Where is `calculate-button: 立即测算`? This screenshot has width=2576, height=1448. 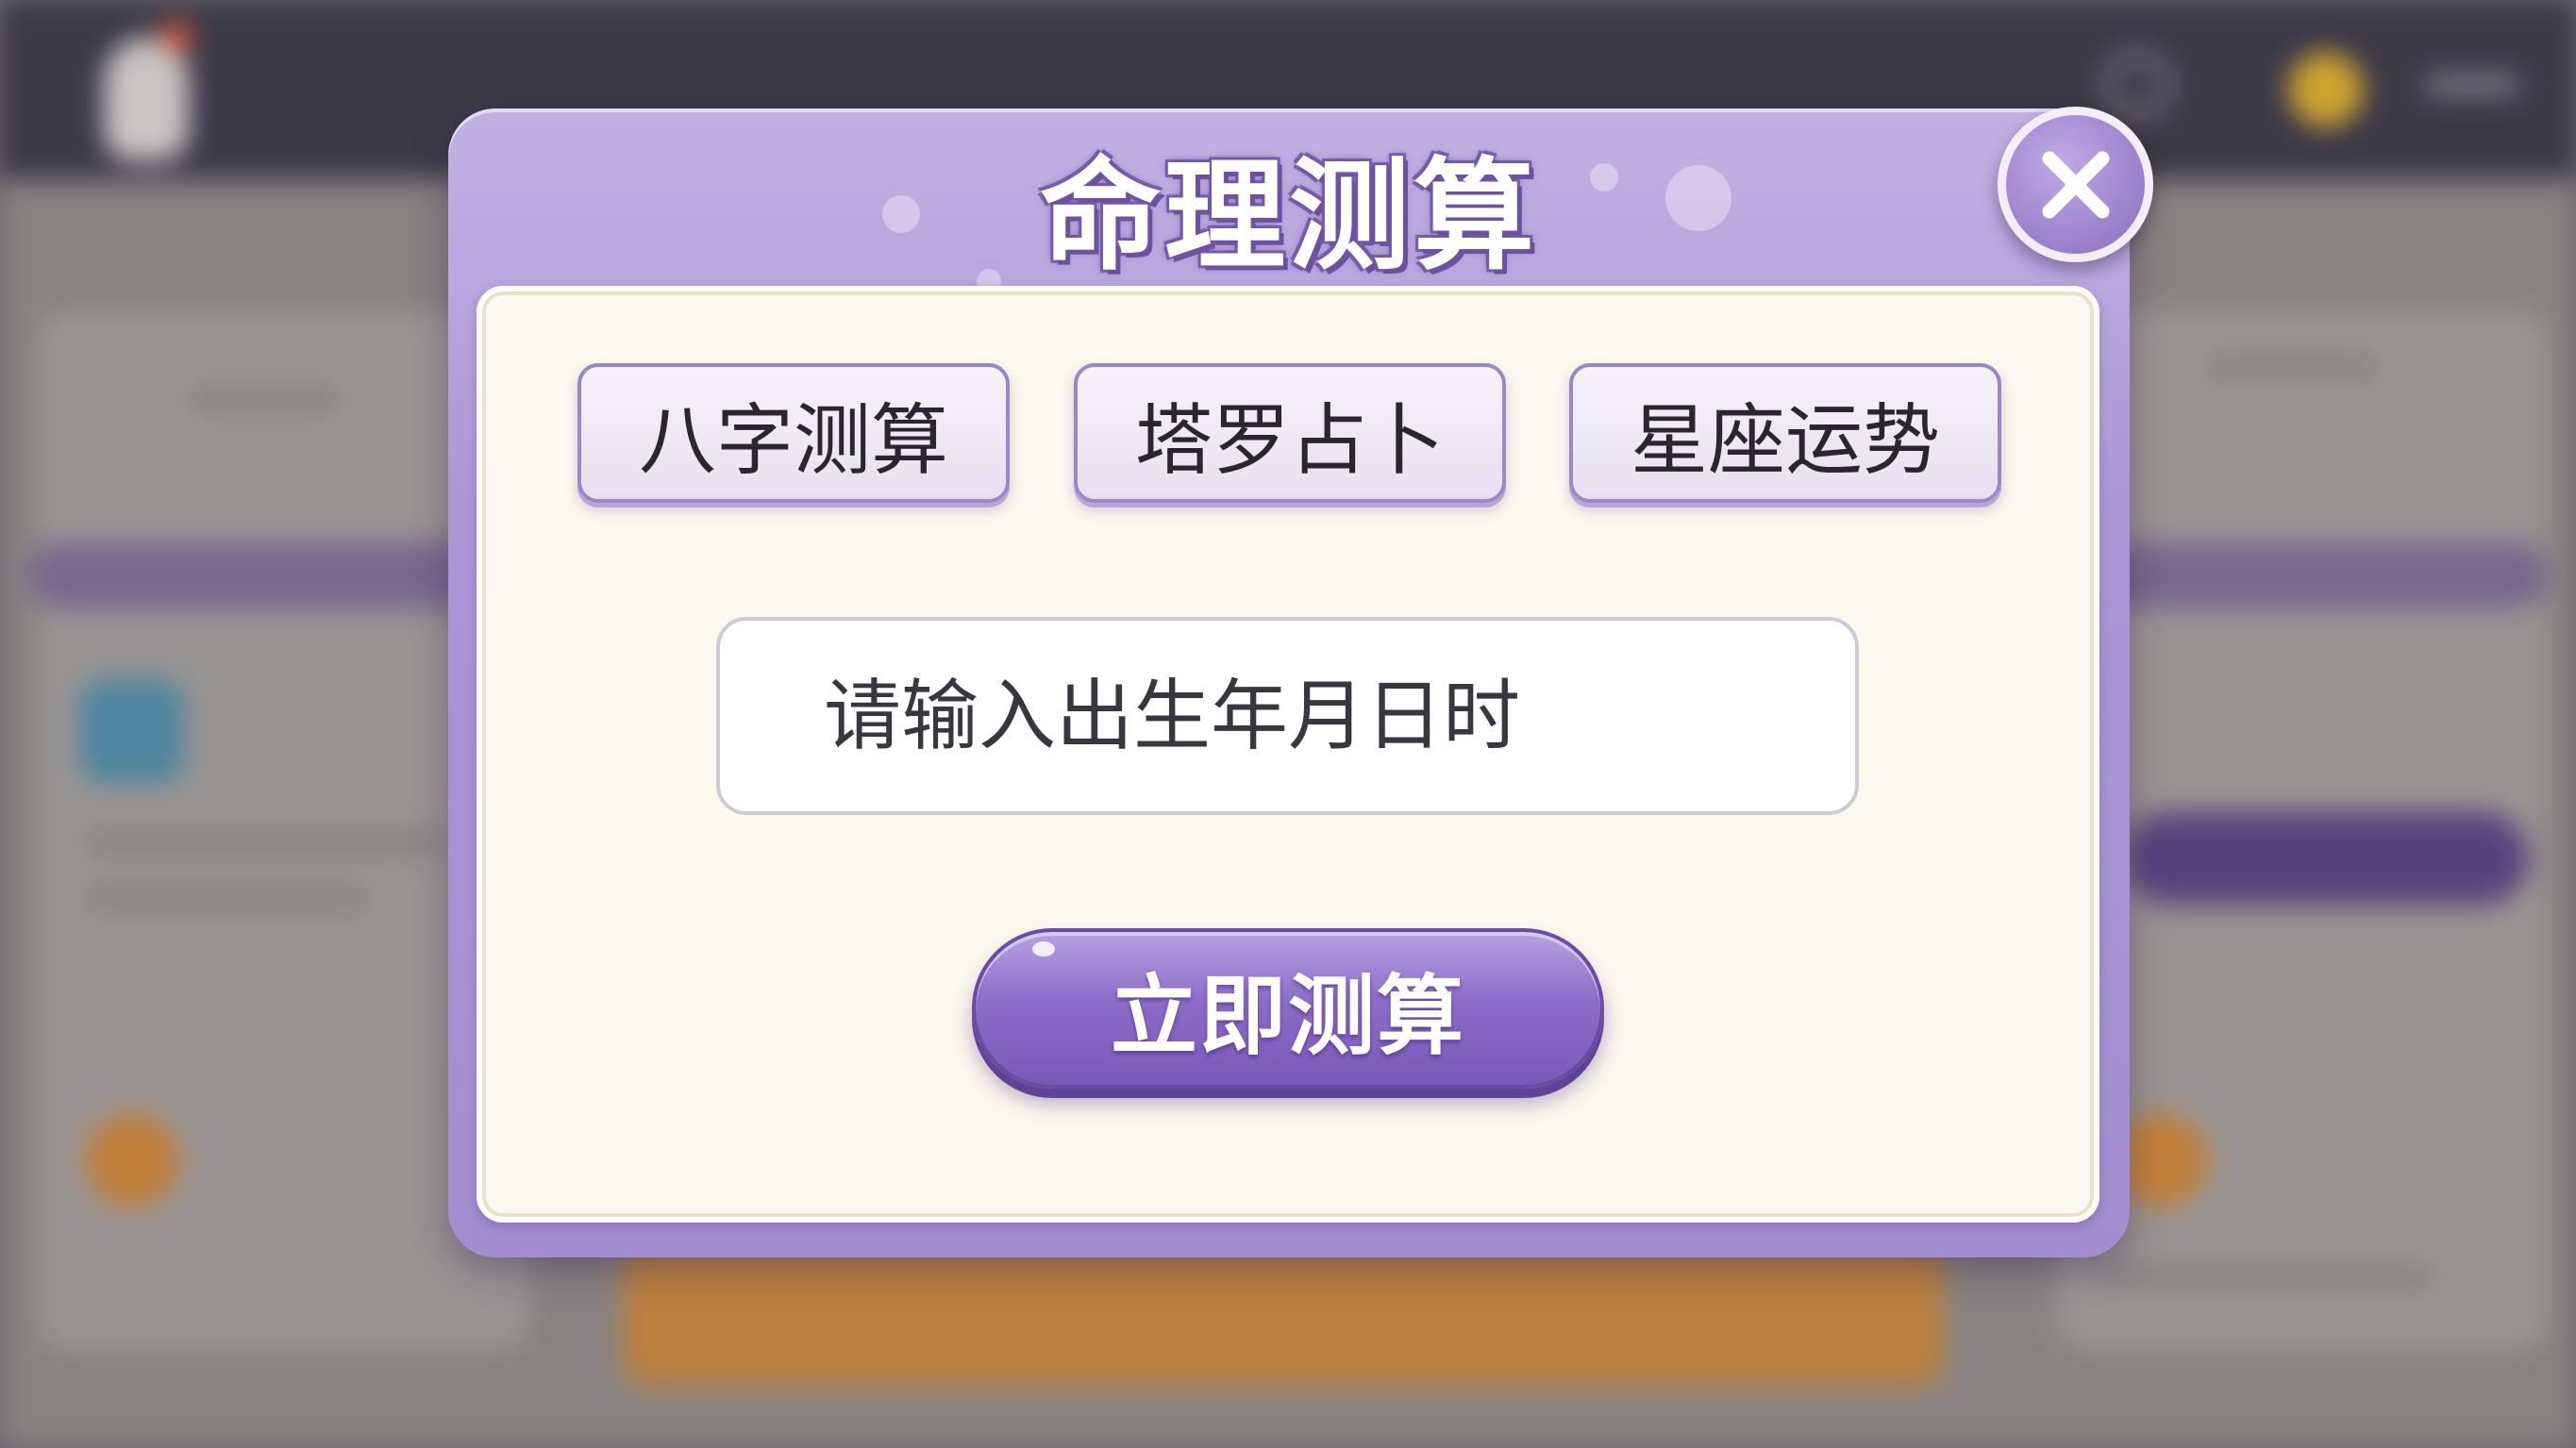
calculate-button: 立即测算 is located at coordinates (1288, 1008).